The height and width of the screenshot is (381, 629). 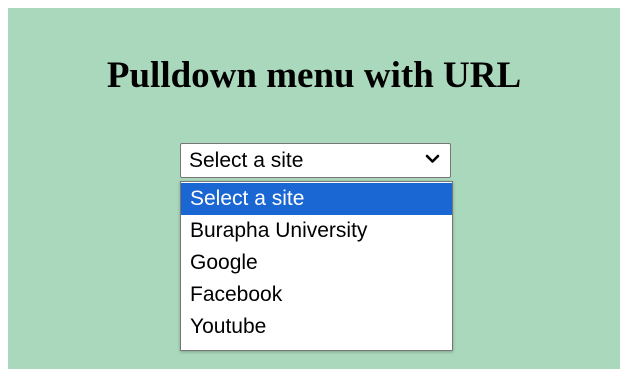 What do you see at coordinates (316, 263) in the screenshot?
I see `option-google: Google` at bounding box center [316, 263].